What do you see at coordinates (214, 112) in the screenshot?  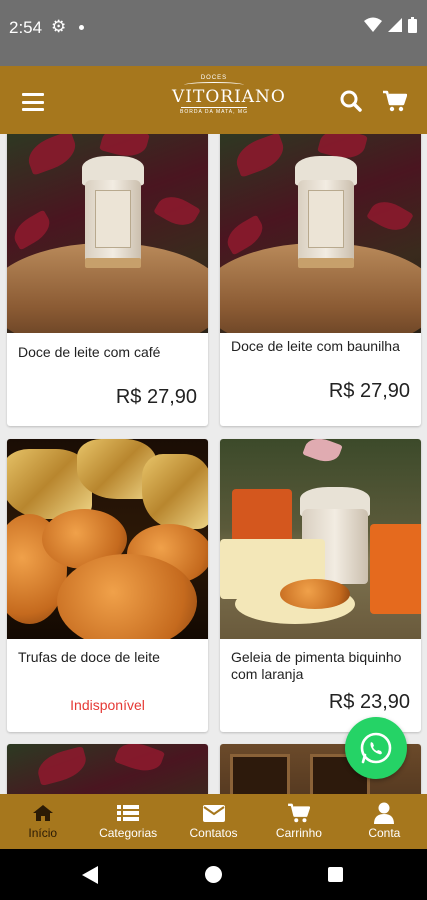 I see `logo-subtitle: BORDA DA MATA, MG` at bounding box center [214, 112].